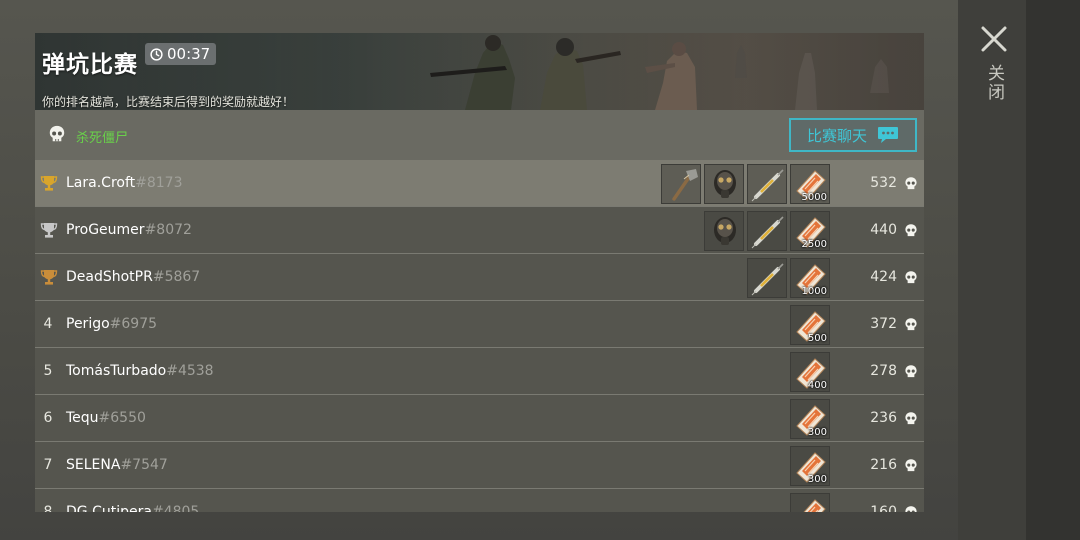 This screenshot has width=1080, height=540. I want to click on kill-count: 424, so click(883, 277).